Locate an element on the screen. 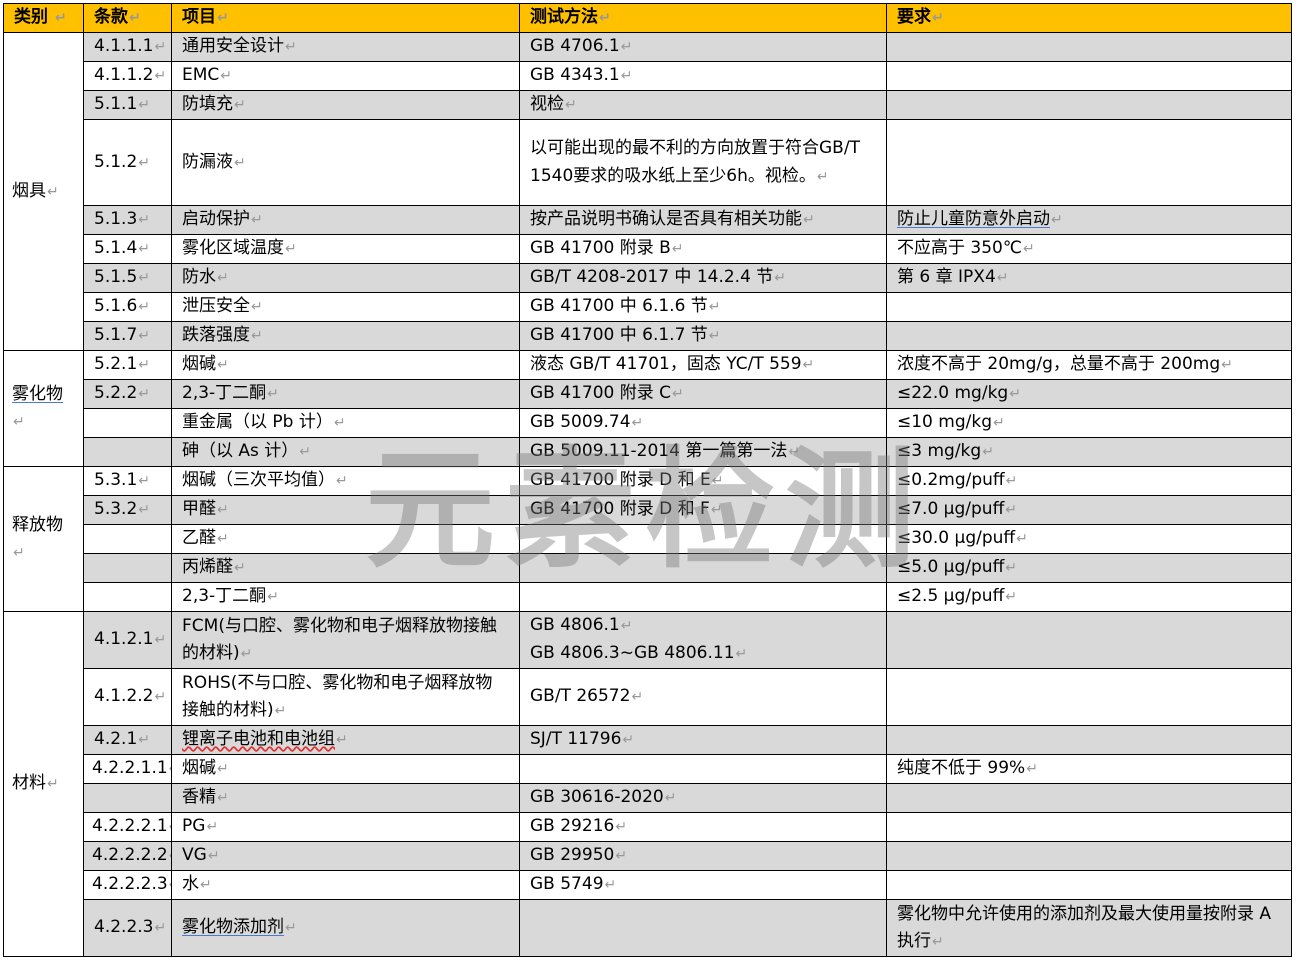  requirement-cell: 不应高于 350℃↵ is located at coordinates (1089, 249).